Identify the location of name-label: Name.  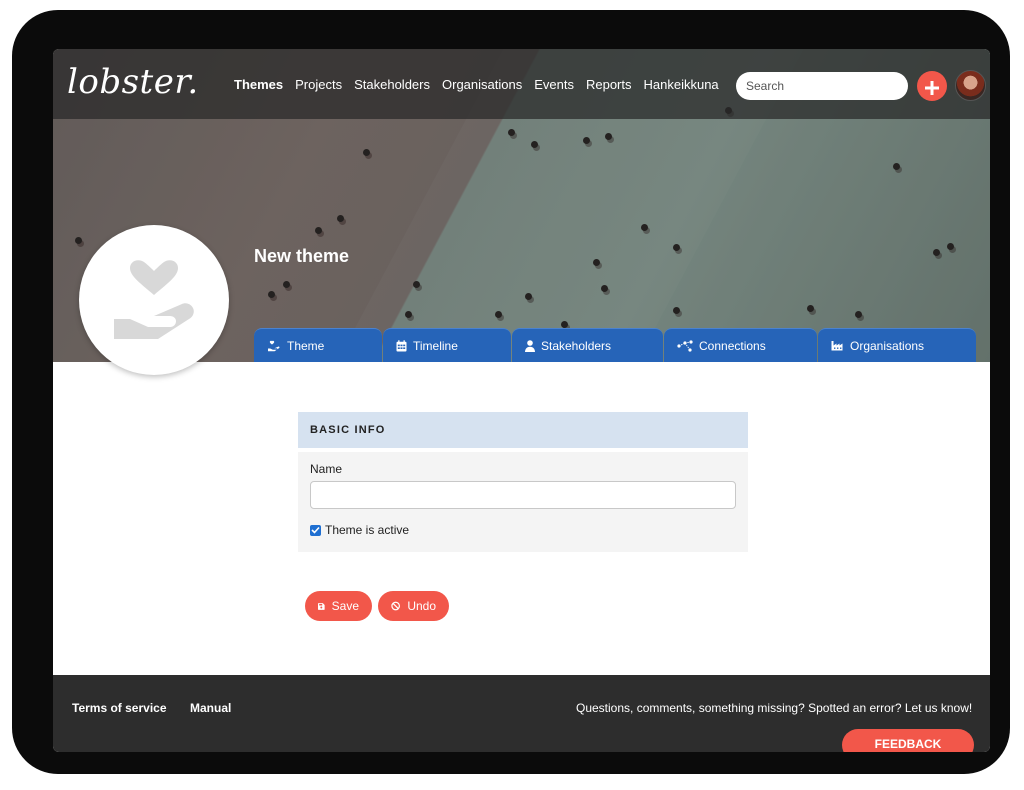
(326, 469).